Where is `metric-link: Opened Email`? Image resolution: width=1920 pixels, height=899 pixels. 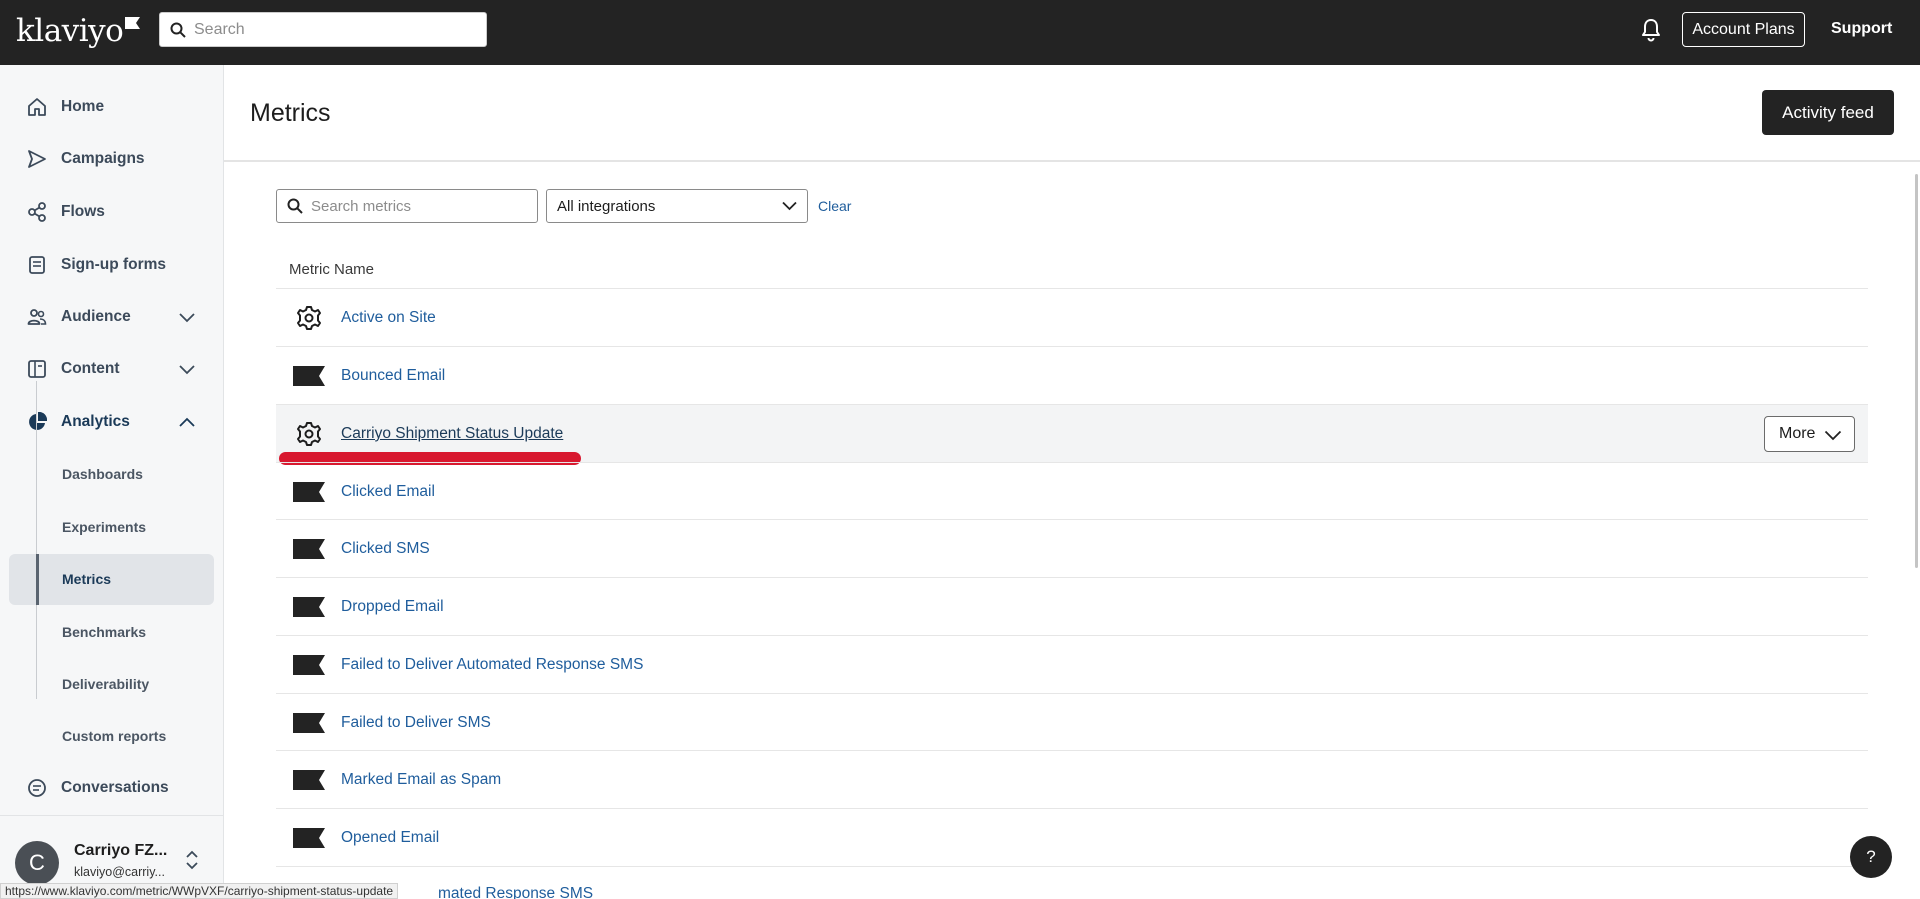 metric-link: Opened Email is located at coordinates (390, 838).